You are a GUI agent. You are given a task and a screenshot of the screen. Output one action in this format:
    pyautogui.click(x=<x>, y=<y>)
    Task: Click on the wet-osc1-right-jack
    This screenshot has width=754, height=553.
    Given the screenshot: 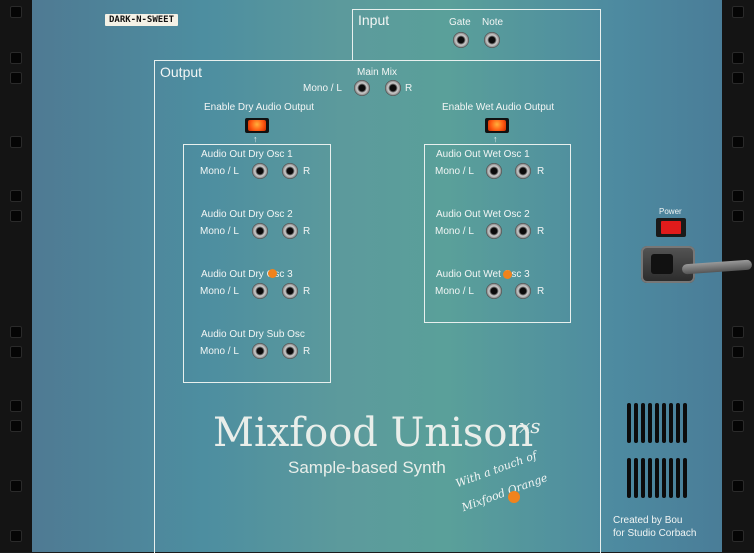 What is the action you would take?
    pyautogui.click(x=523, y=171)
    